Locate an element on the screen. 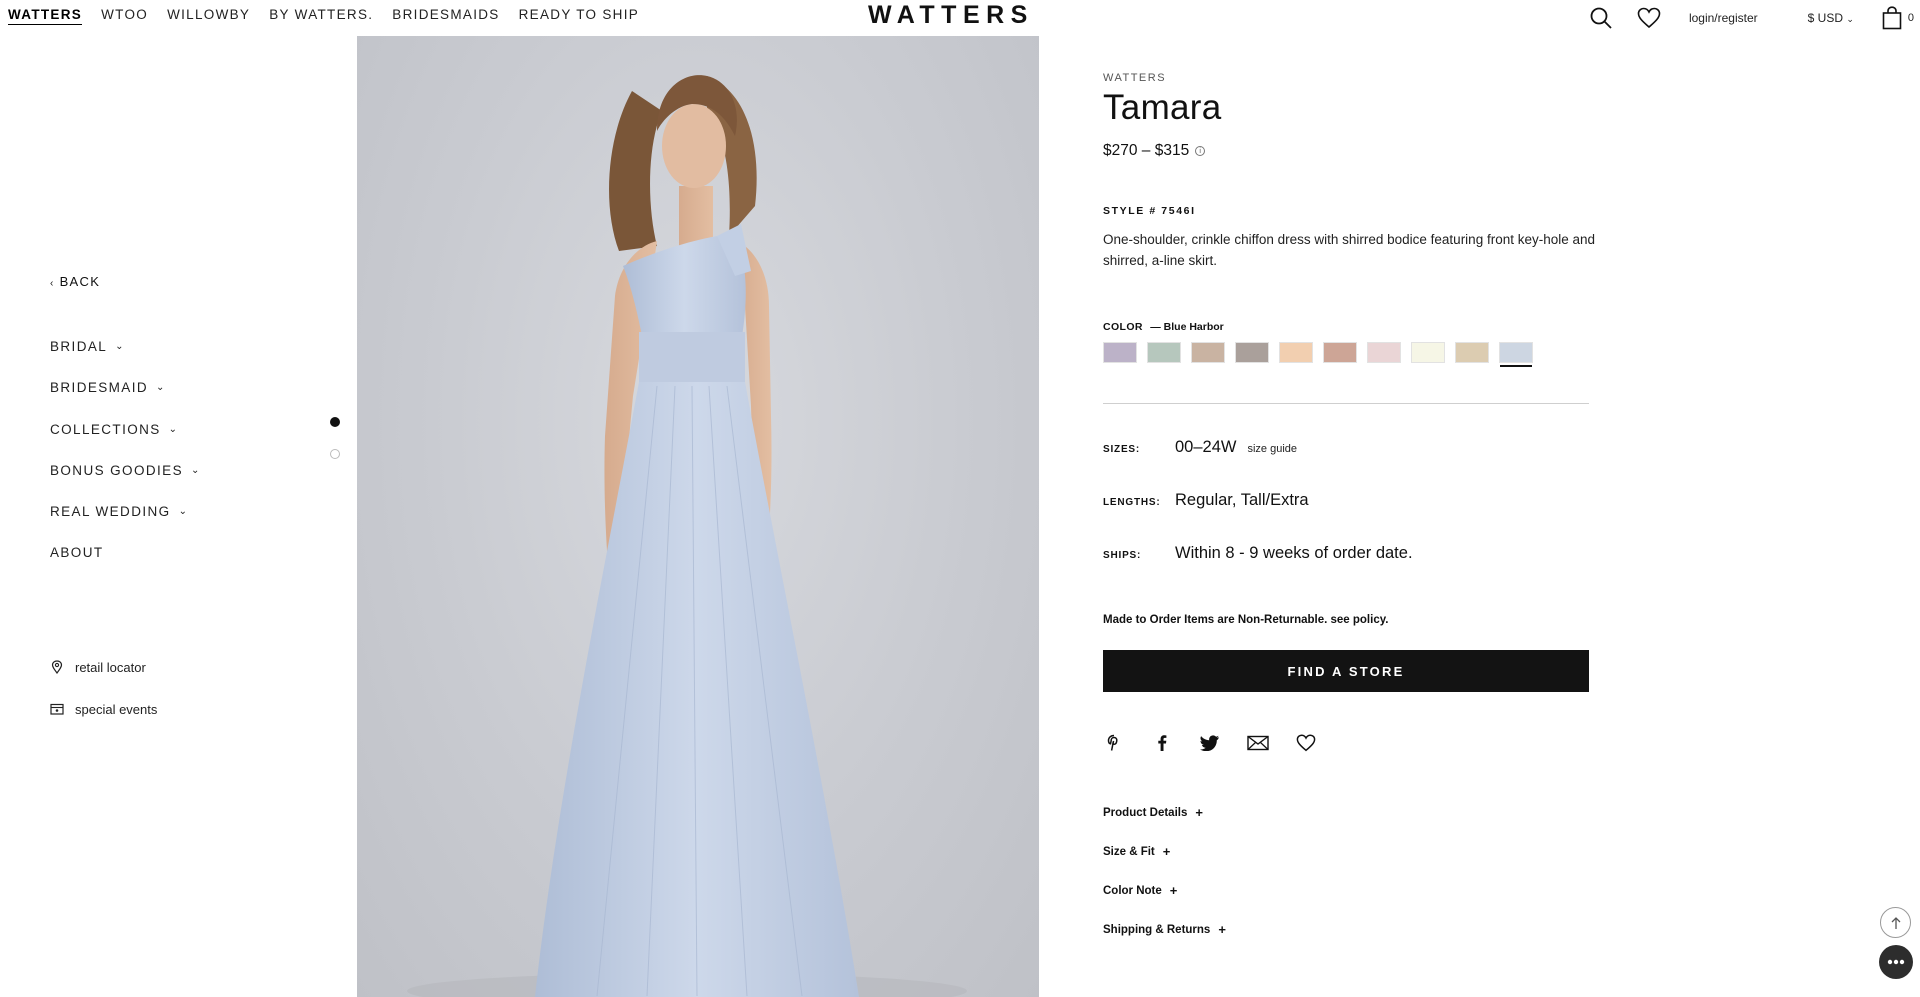 The image size is (1920, 997). utility-links: retail locator special events is located at coordinates (103, 688).